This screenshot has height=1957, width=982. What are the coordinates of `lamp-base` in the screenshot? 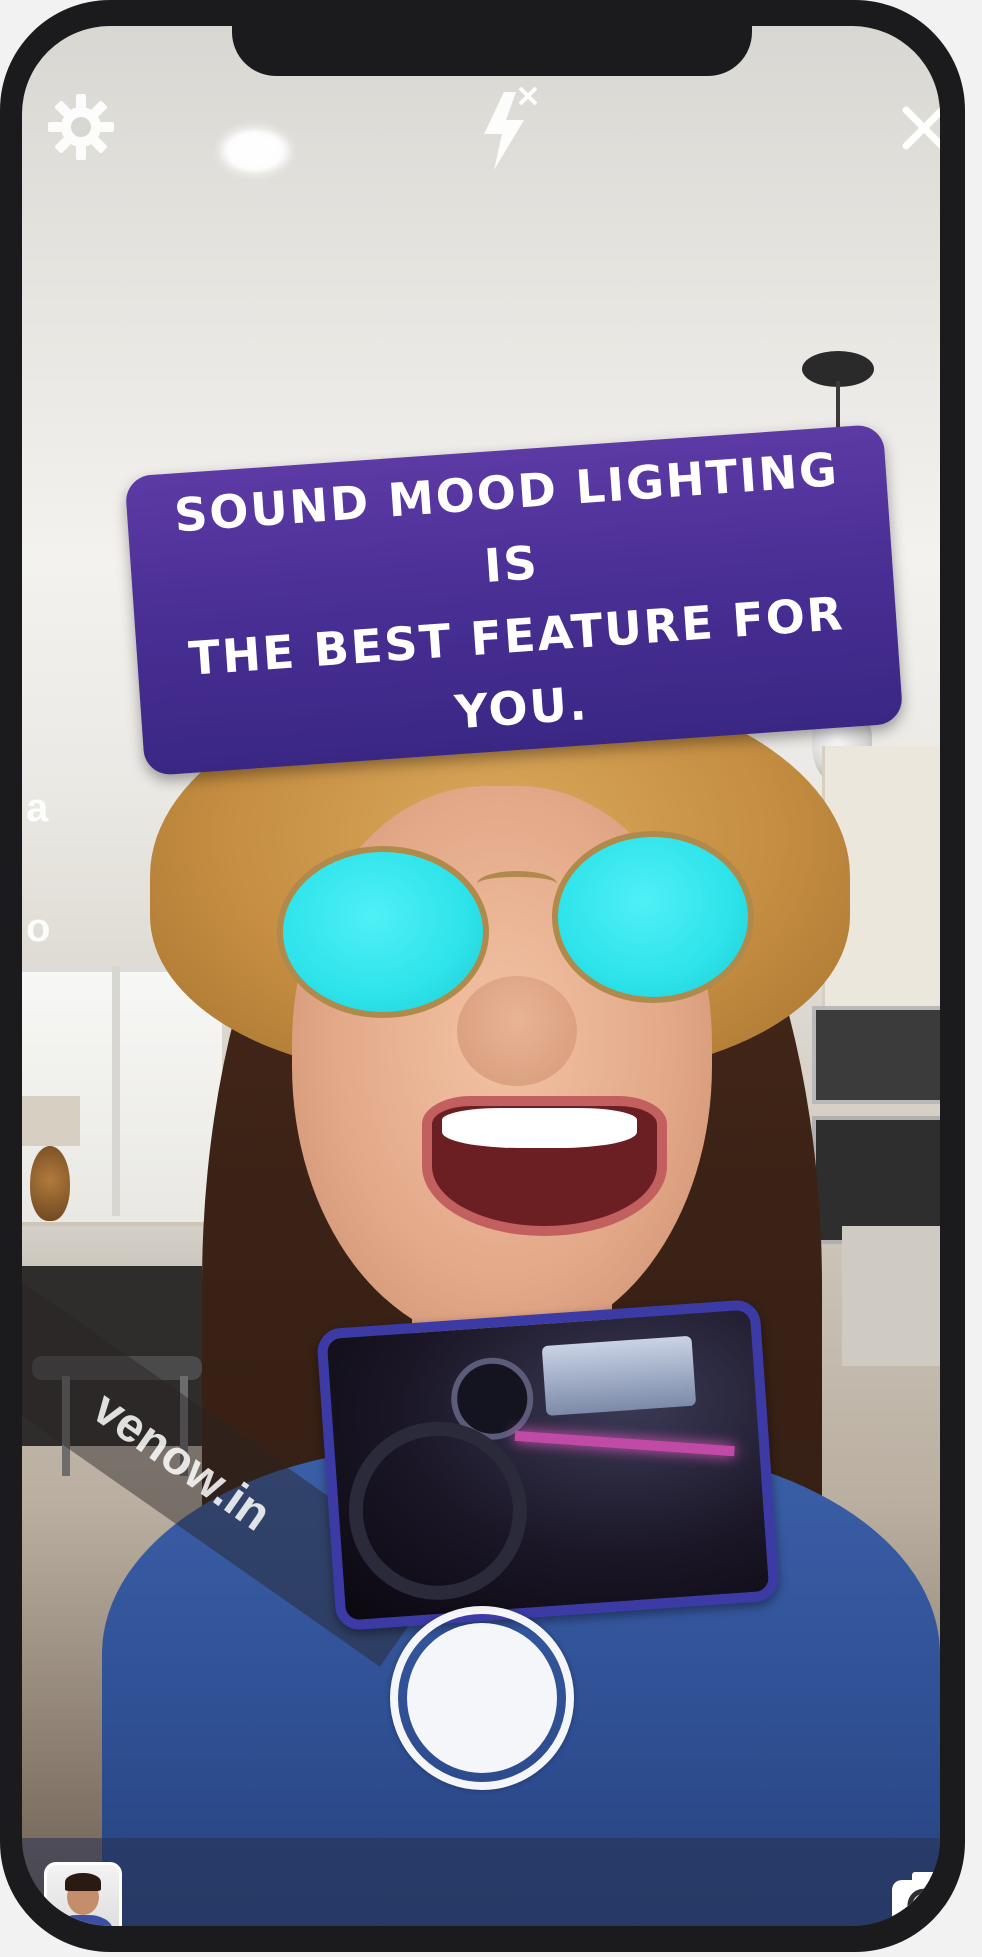 It's located at (50, 1183).